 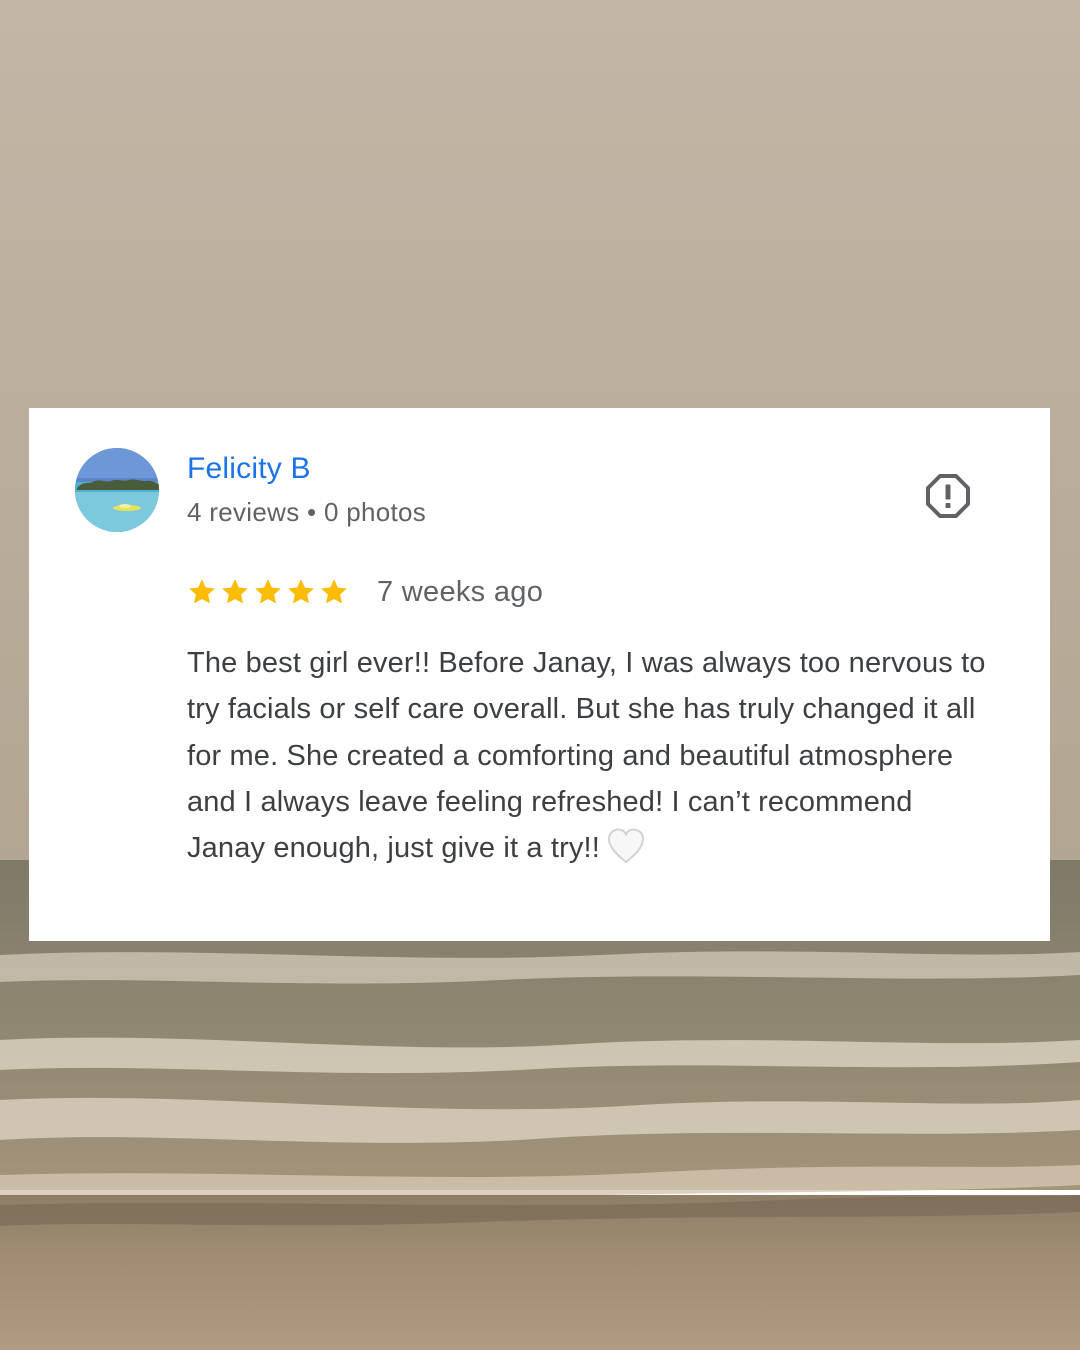 I want to click on white-heart-icon, so click(x=626, y=853).